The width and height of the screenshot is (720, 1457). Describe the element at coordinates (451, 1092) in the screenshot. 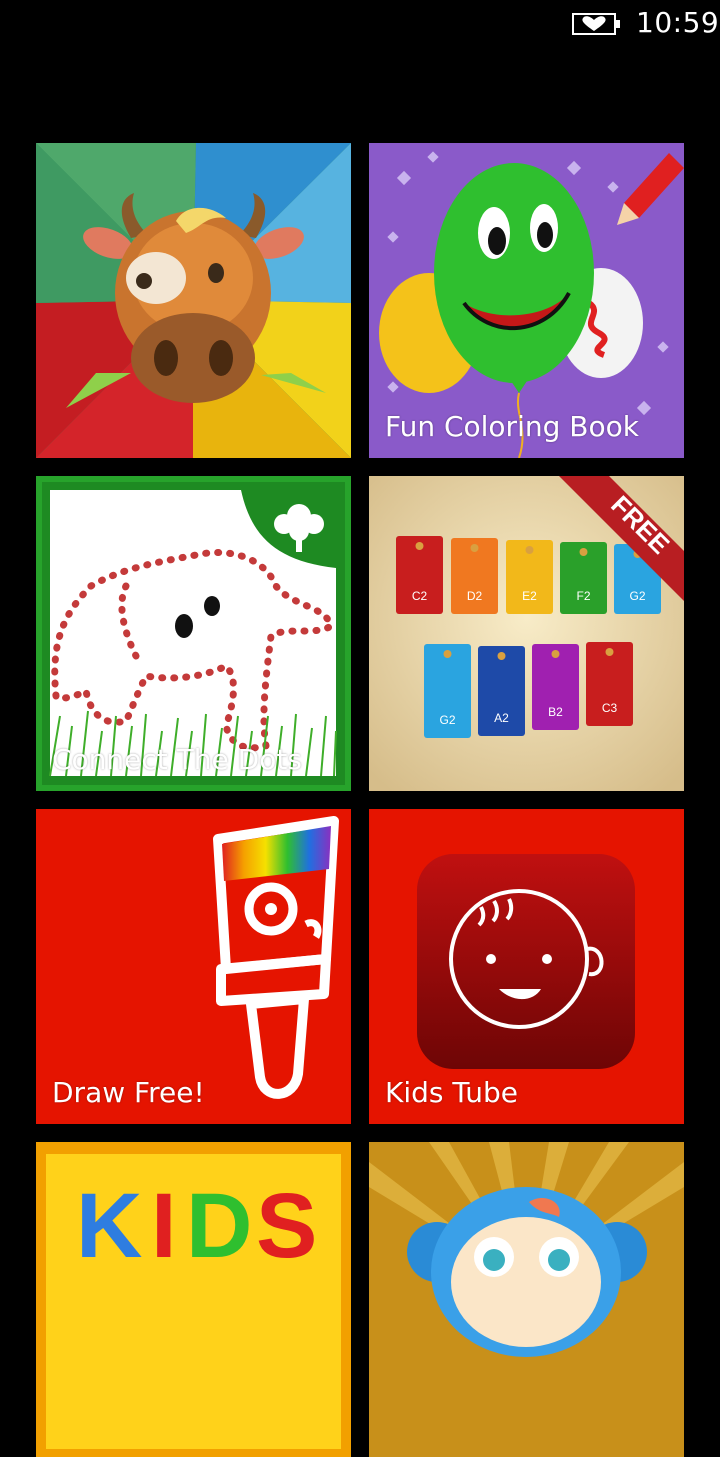

I see `tile-label: Kids Tube` at that location.